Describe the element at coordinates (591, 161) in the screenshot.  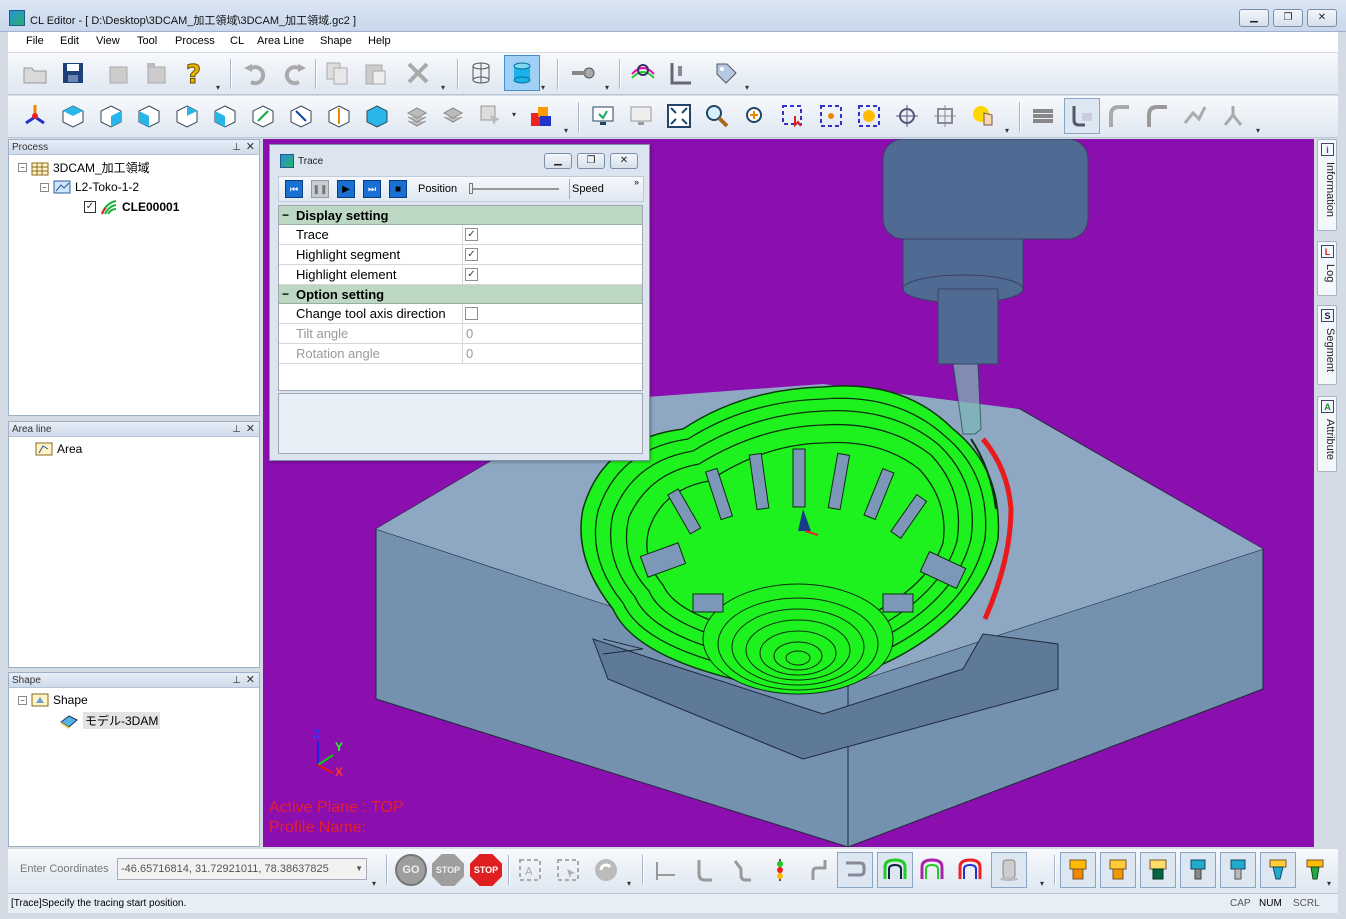
I see `trace-restore-button: ❐` at that location.